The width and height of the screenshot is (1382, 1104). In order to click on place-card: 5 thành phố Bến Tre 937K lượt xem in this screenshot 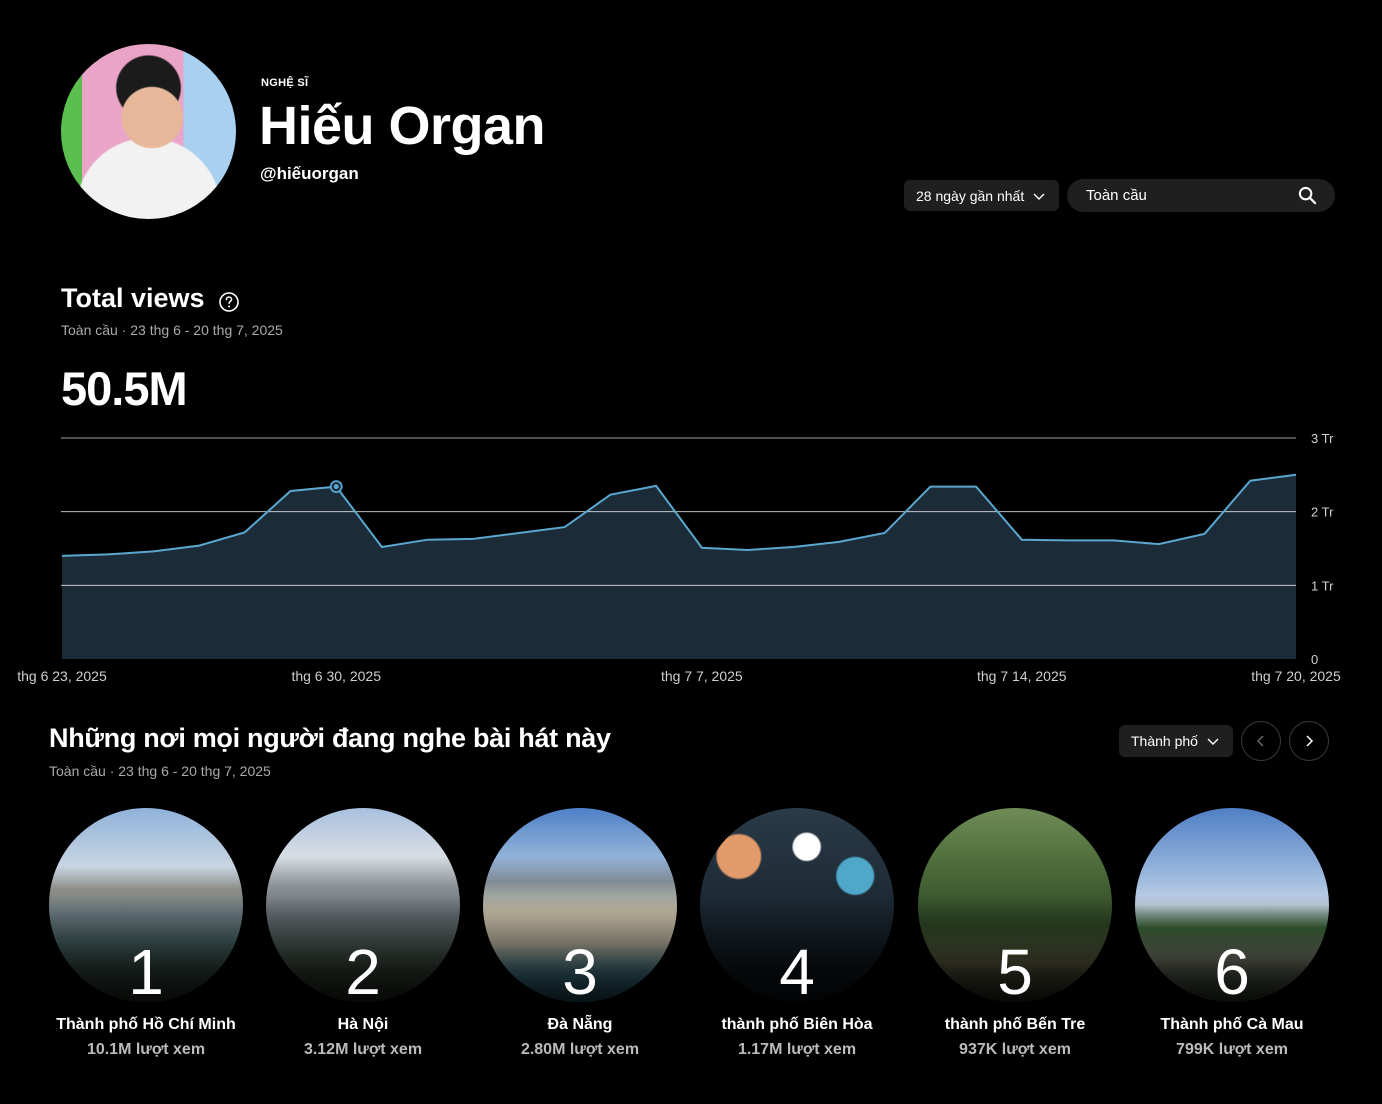, I will do `click(1015, 933)`.